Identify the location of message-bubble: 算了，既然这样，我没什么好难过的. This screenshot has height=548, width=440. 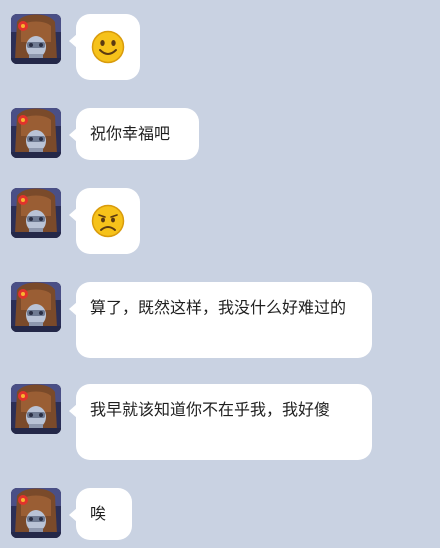
(220, 320).